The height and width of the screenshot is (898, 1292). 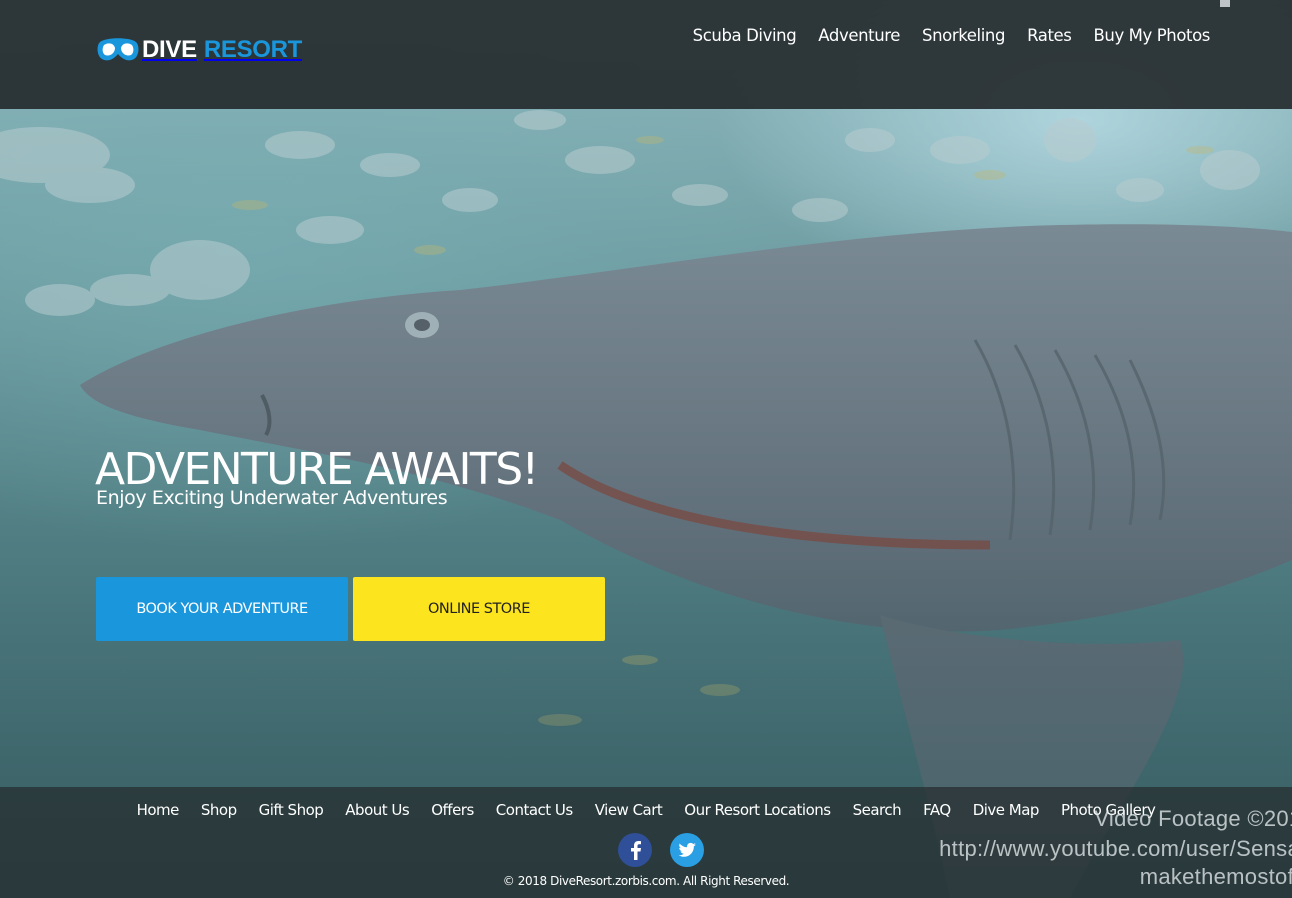 I want to click on footer-link-gift-shop: Gift Shop, so click(x=291, y=810).